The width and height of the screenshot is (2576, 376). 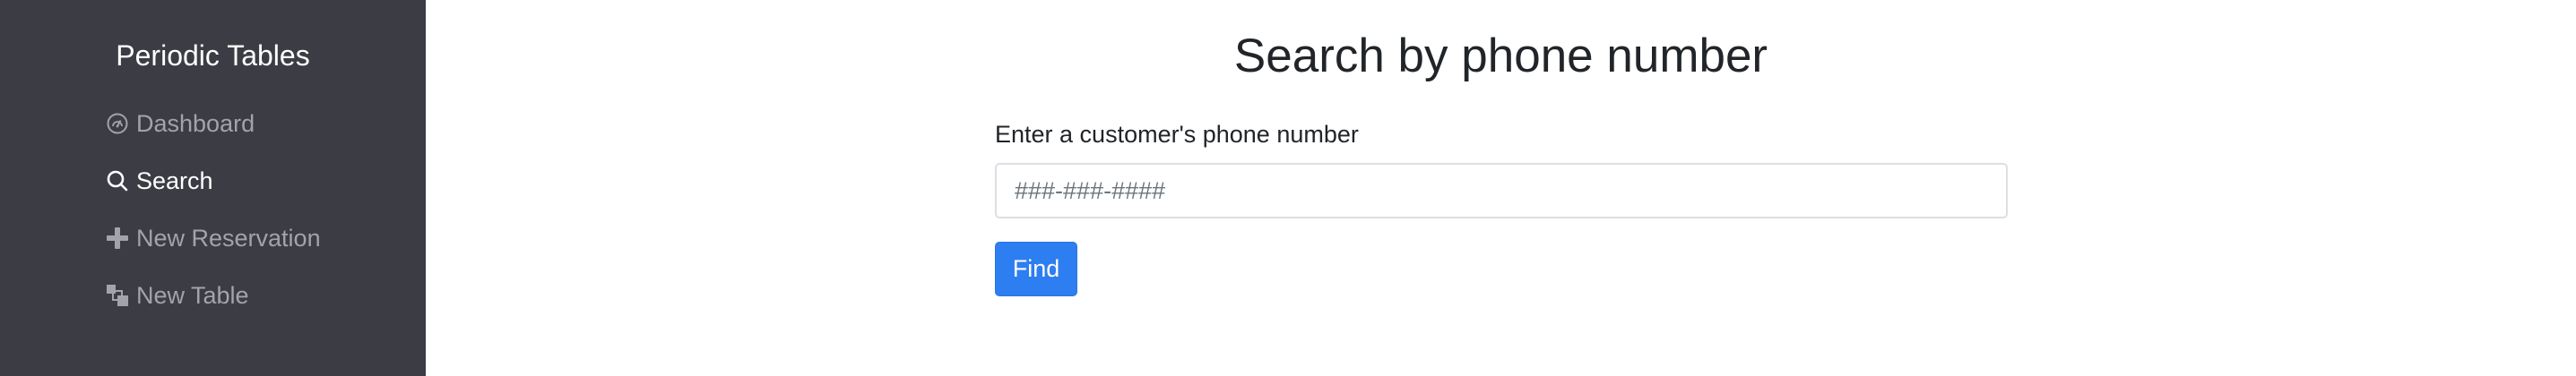 I want to click on page-title: Search by phone number, so click(x=1500, y=56).